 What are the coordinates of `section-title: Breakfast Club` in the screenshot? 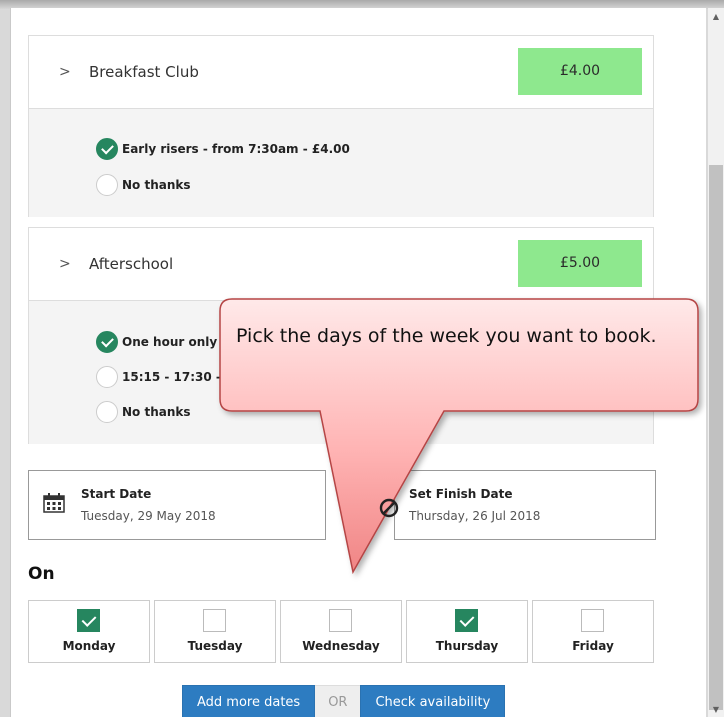 It's located at (144, 72).